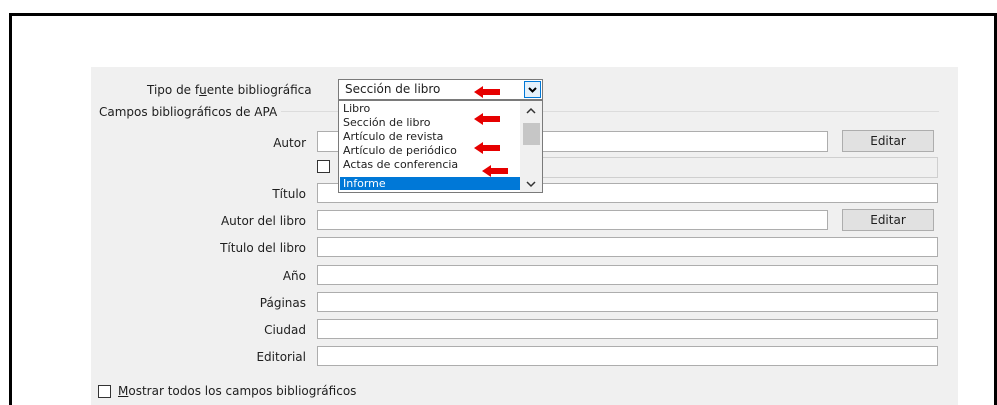 Image resolution: width=997 pixels, height=405 pixels. I want to click on book-title-field, so click(627, 247).